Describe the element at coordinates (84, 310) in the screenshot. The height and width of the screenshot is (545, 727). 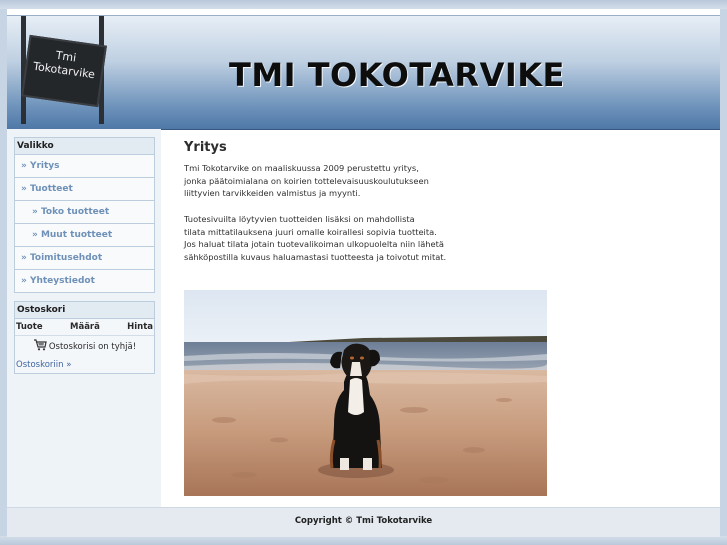
I see `cart-heading: Ostoskori` at that location.